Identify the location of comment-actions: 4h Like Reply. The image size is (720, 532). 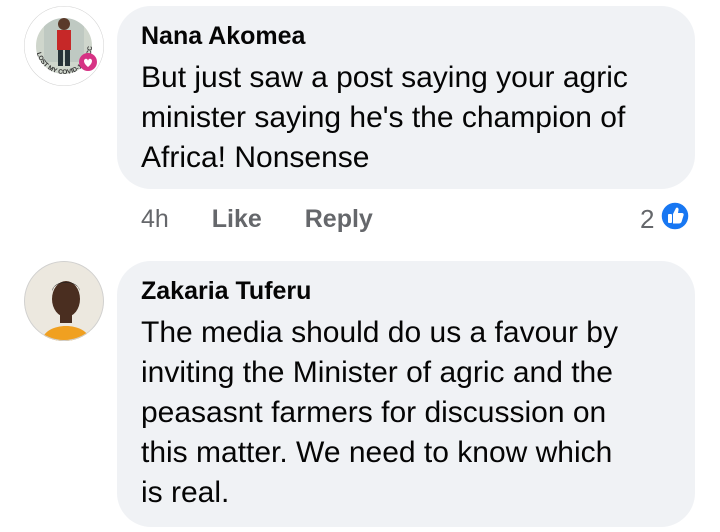
(257, 219).